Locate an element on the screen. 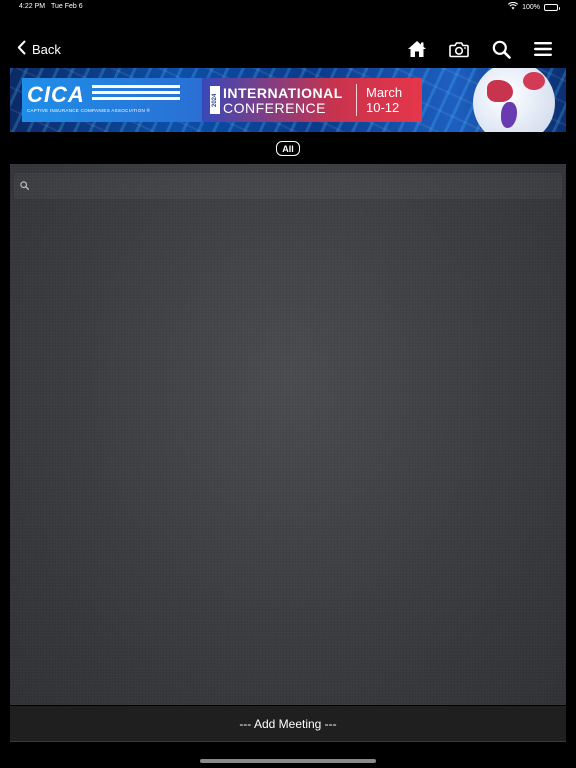 This screenshot has height=768, width=576. banner-divider is located at coordinates (356, 100).